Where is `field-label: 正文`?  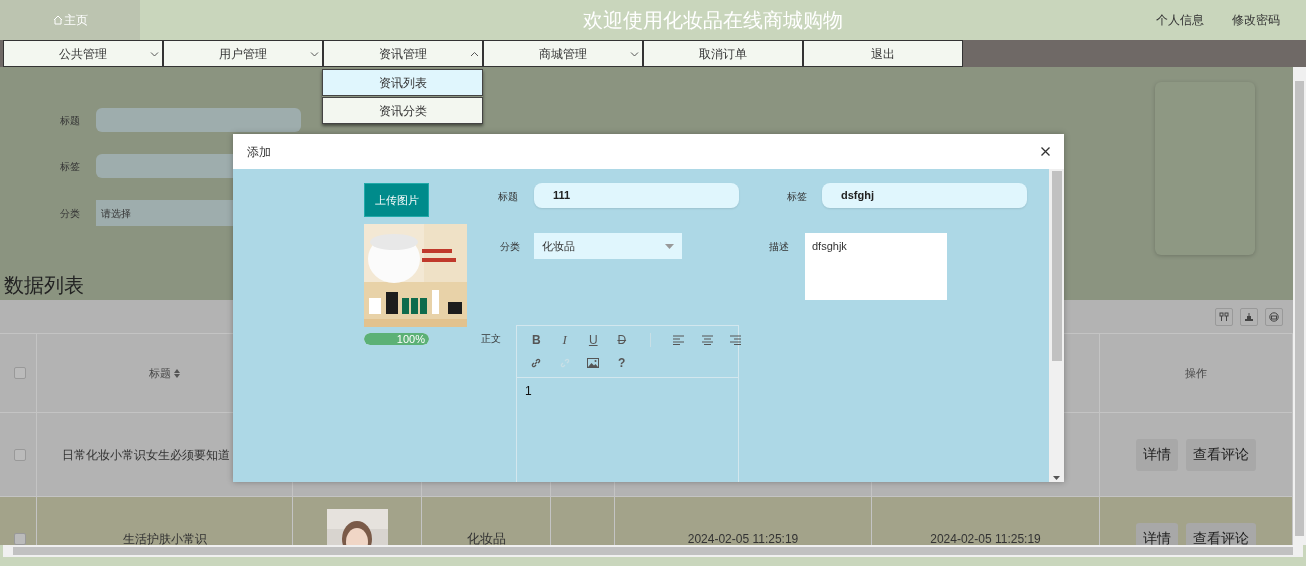
field-label: 正文 is located at coordinates (491, 339).